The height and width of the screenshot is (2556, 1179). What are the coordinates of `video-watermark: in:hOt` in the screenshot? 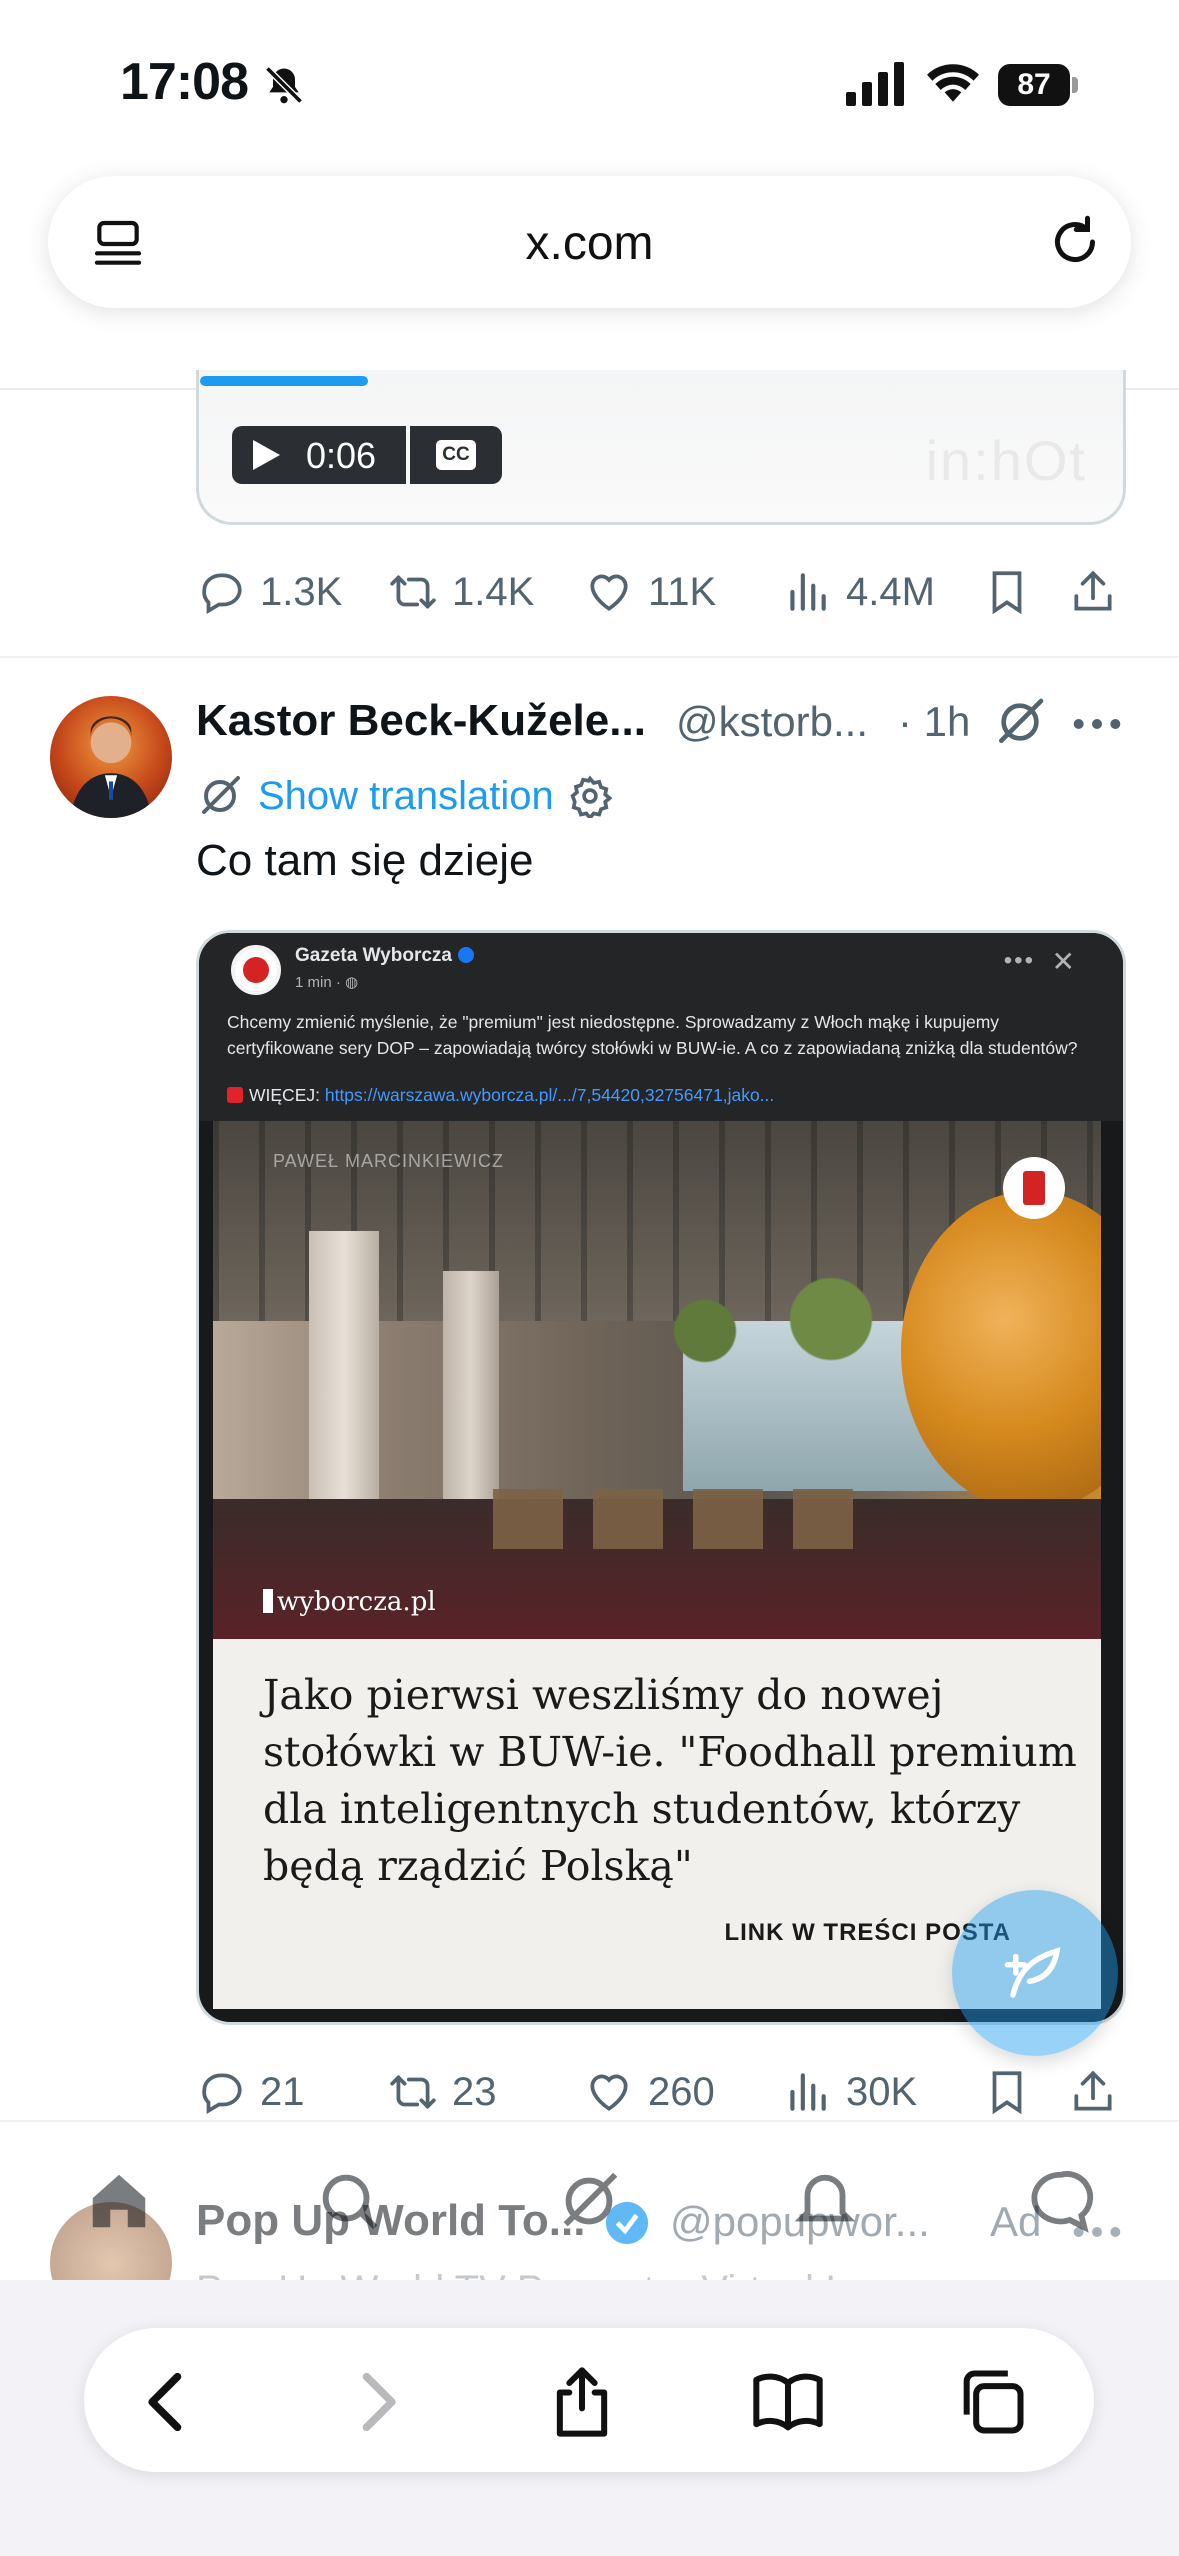 It's located at (1006, 460).